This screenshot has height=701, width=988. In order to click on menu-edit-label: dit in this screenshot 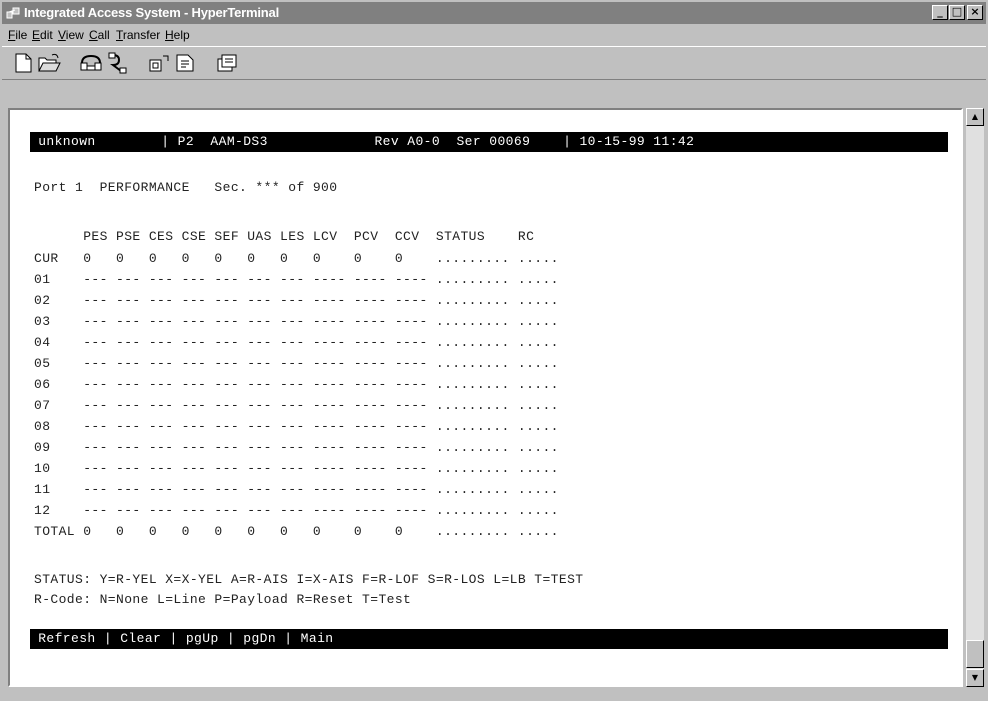, I will do `click(46, 35)`.